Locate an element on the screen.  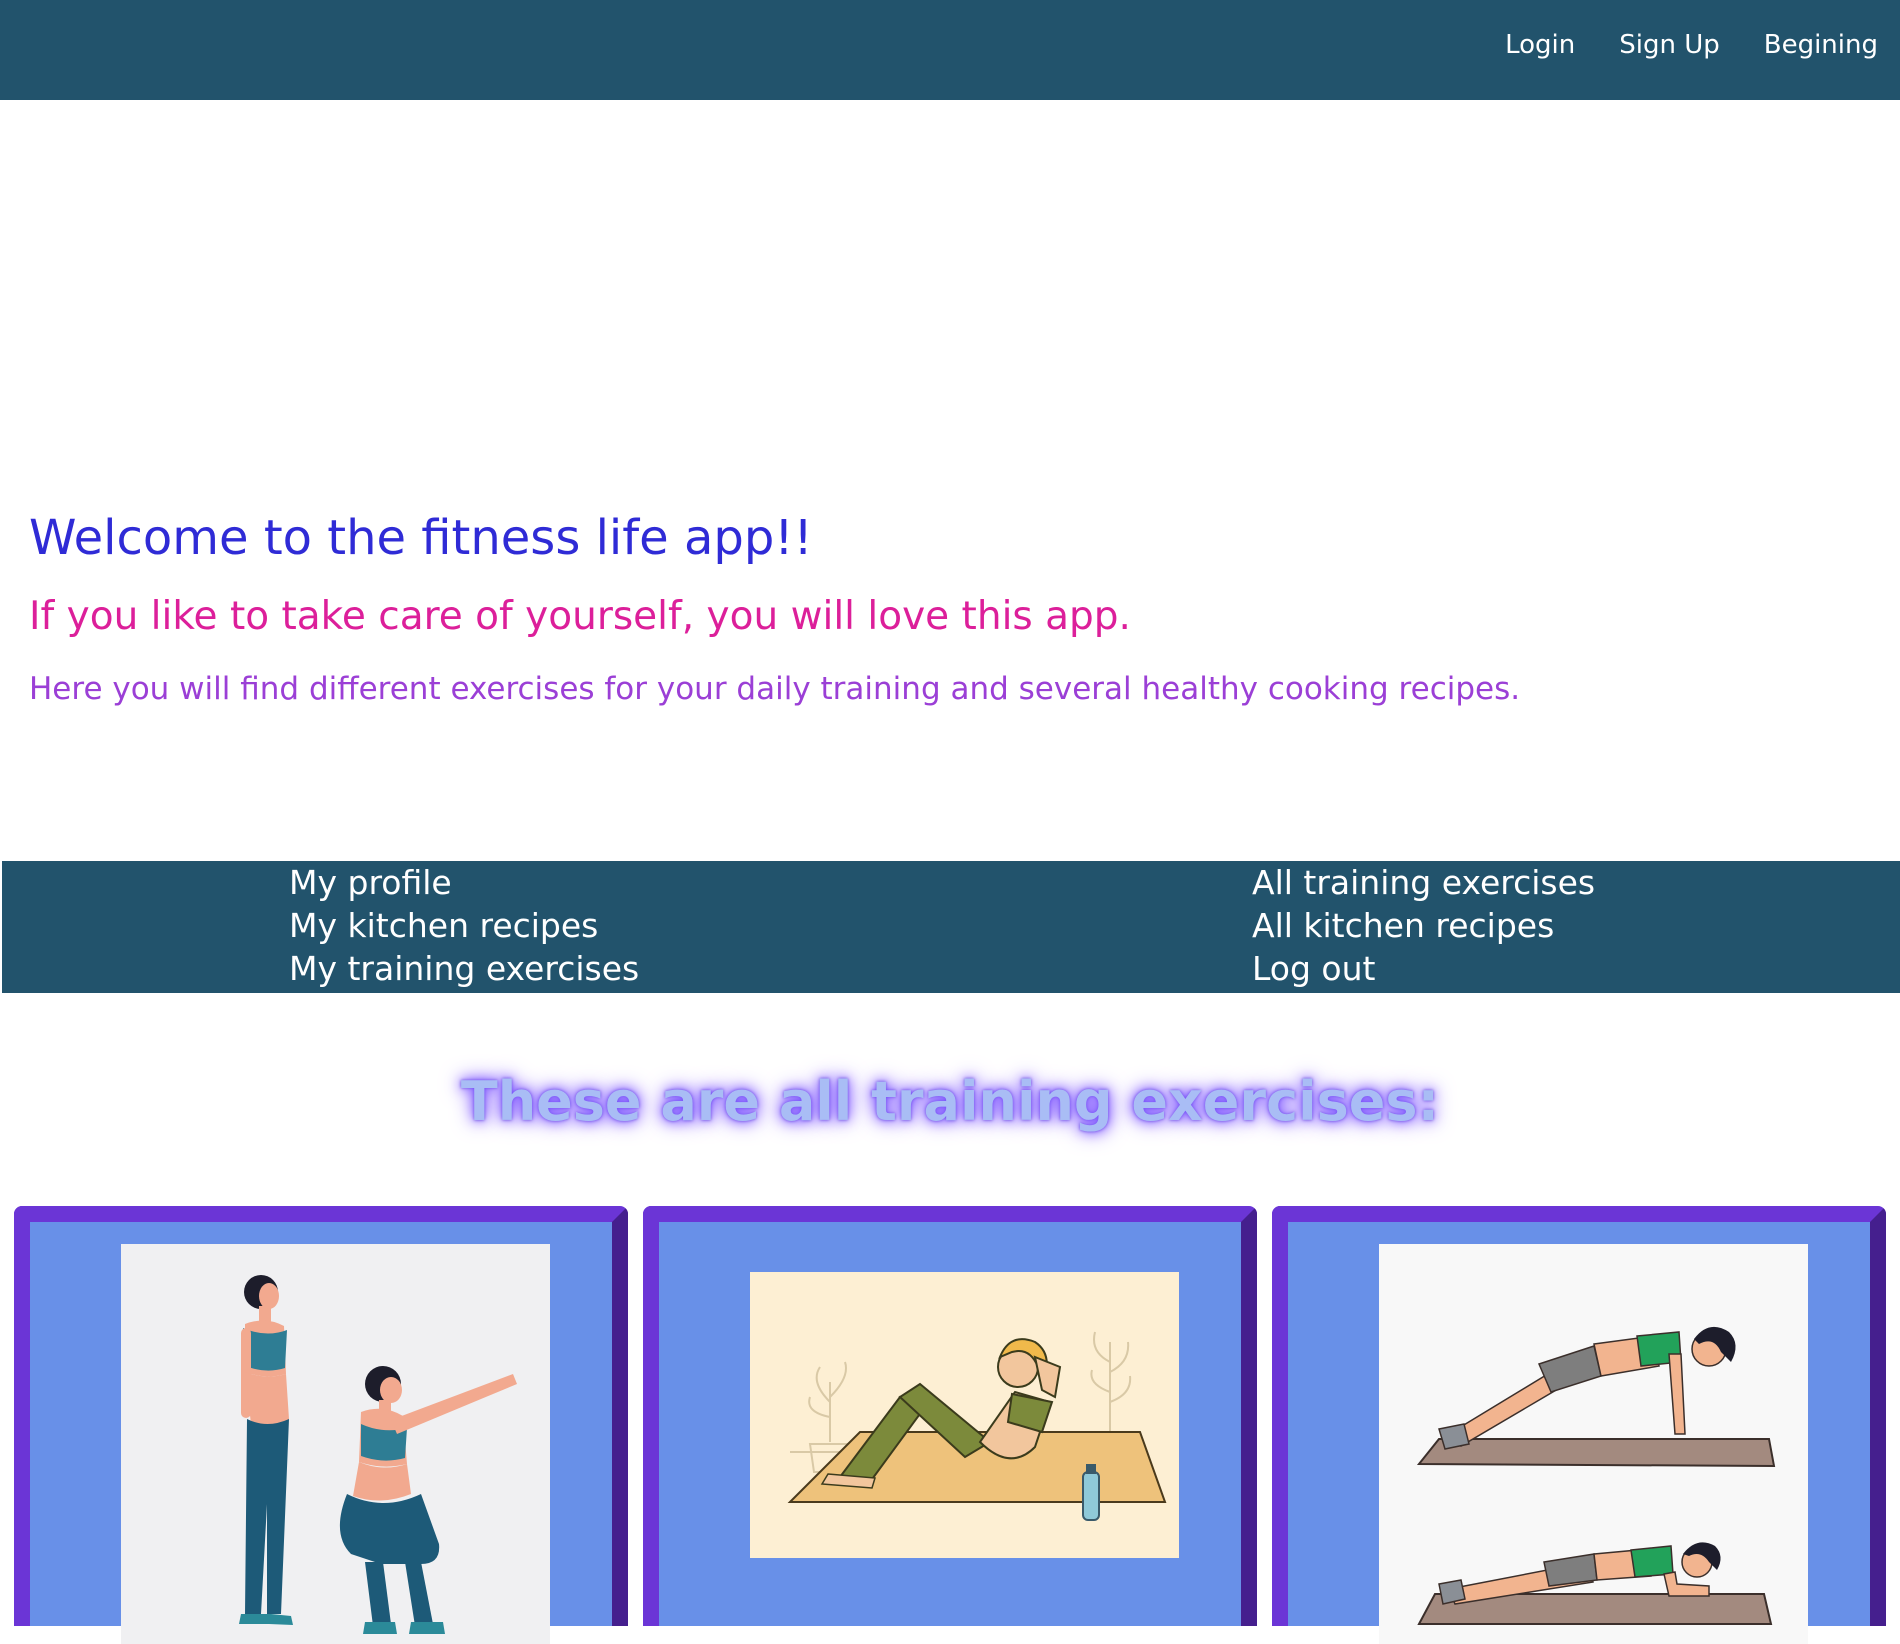
exercise-card-squat is located at coordinates (321, 1425).